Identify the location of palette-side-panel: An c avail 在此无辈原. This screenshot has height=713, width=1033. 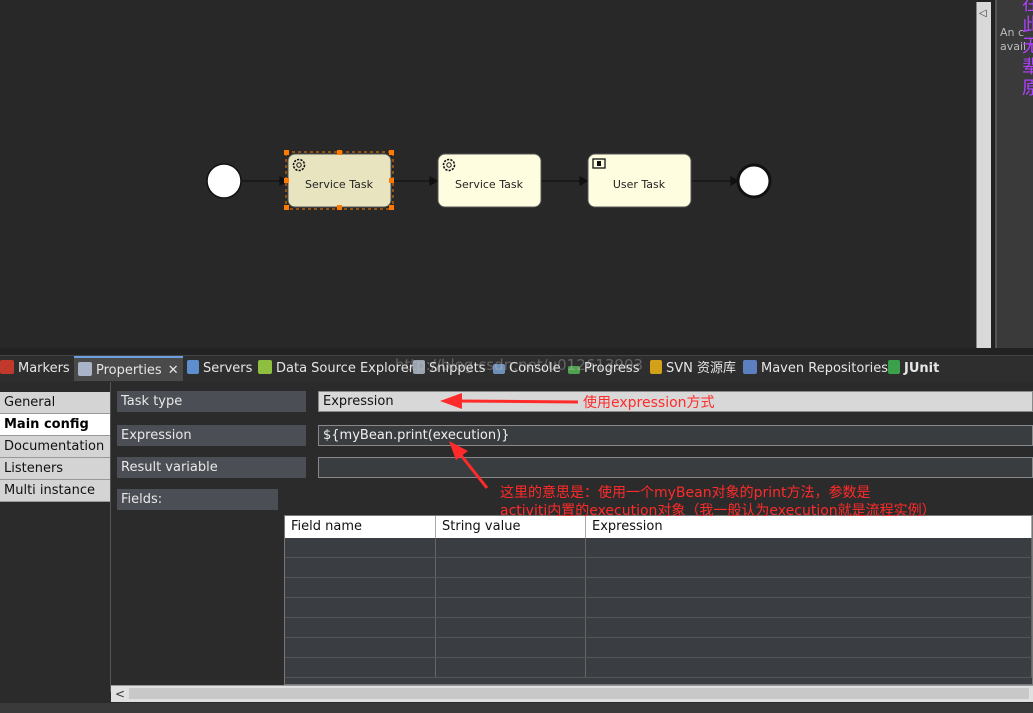
(1014, 174).